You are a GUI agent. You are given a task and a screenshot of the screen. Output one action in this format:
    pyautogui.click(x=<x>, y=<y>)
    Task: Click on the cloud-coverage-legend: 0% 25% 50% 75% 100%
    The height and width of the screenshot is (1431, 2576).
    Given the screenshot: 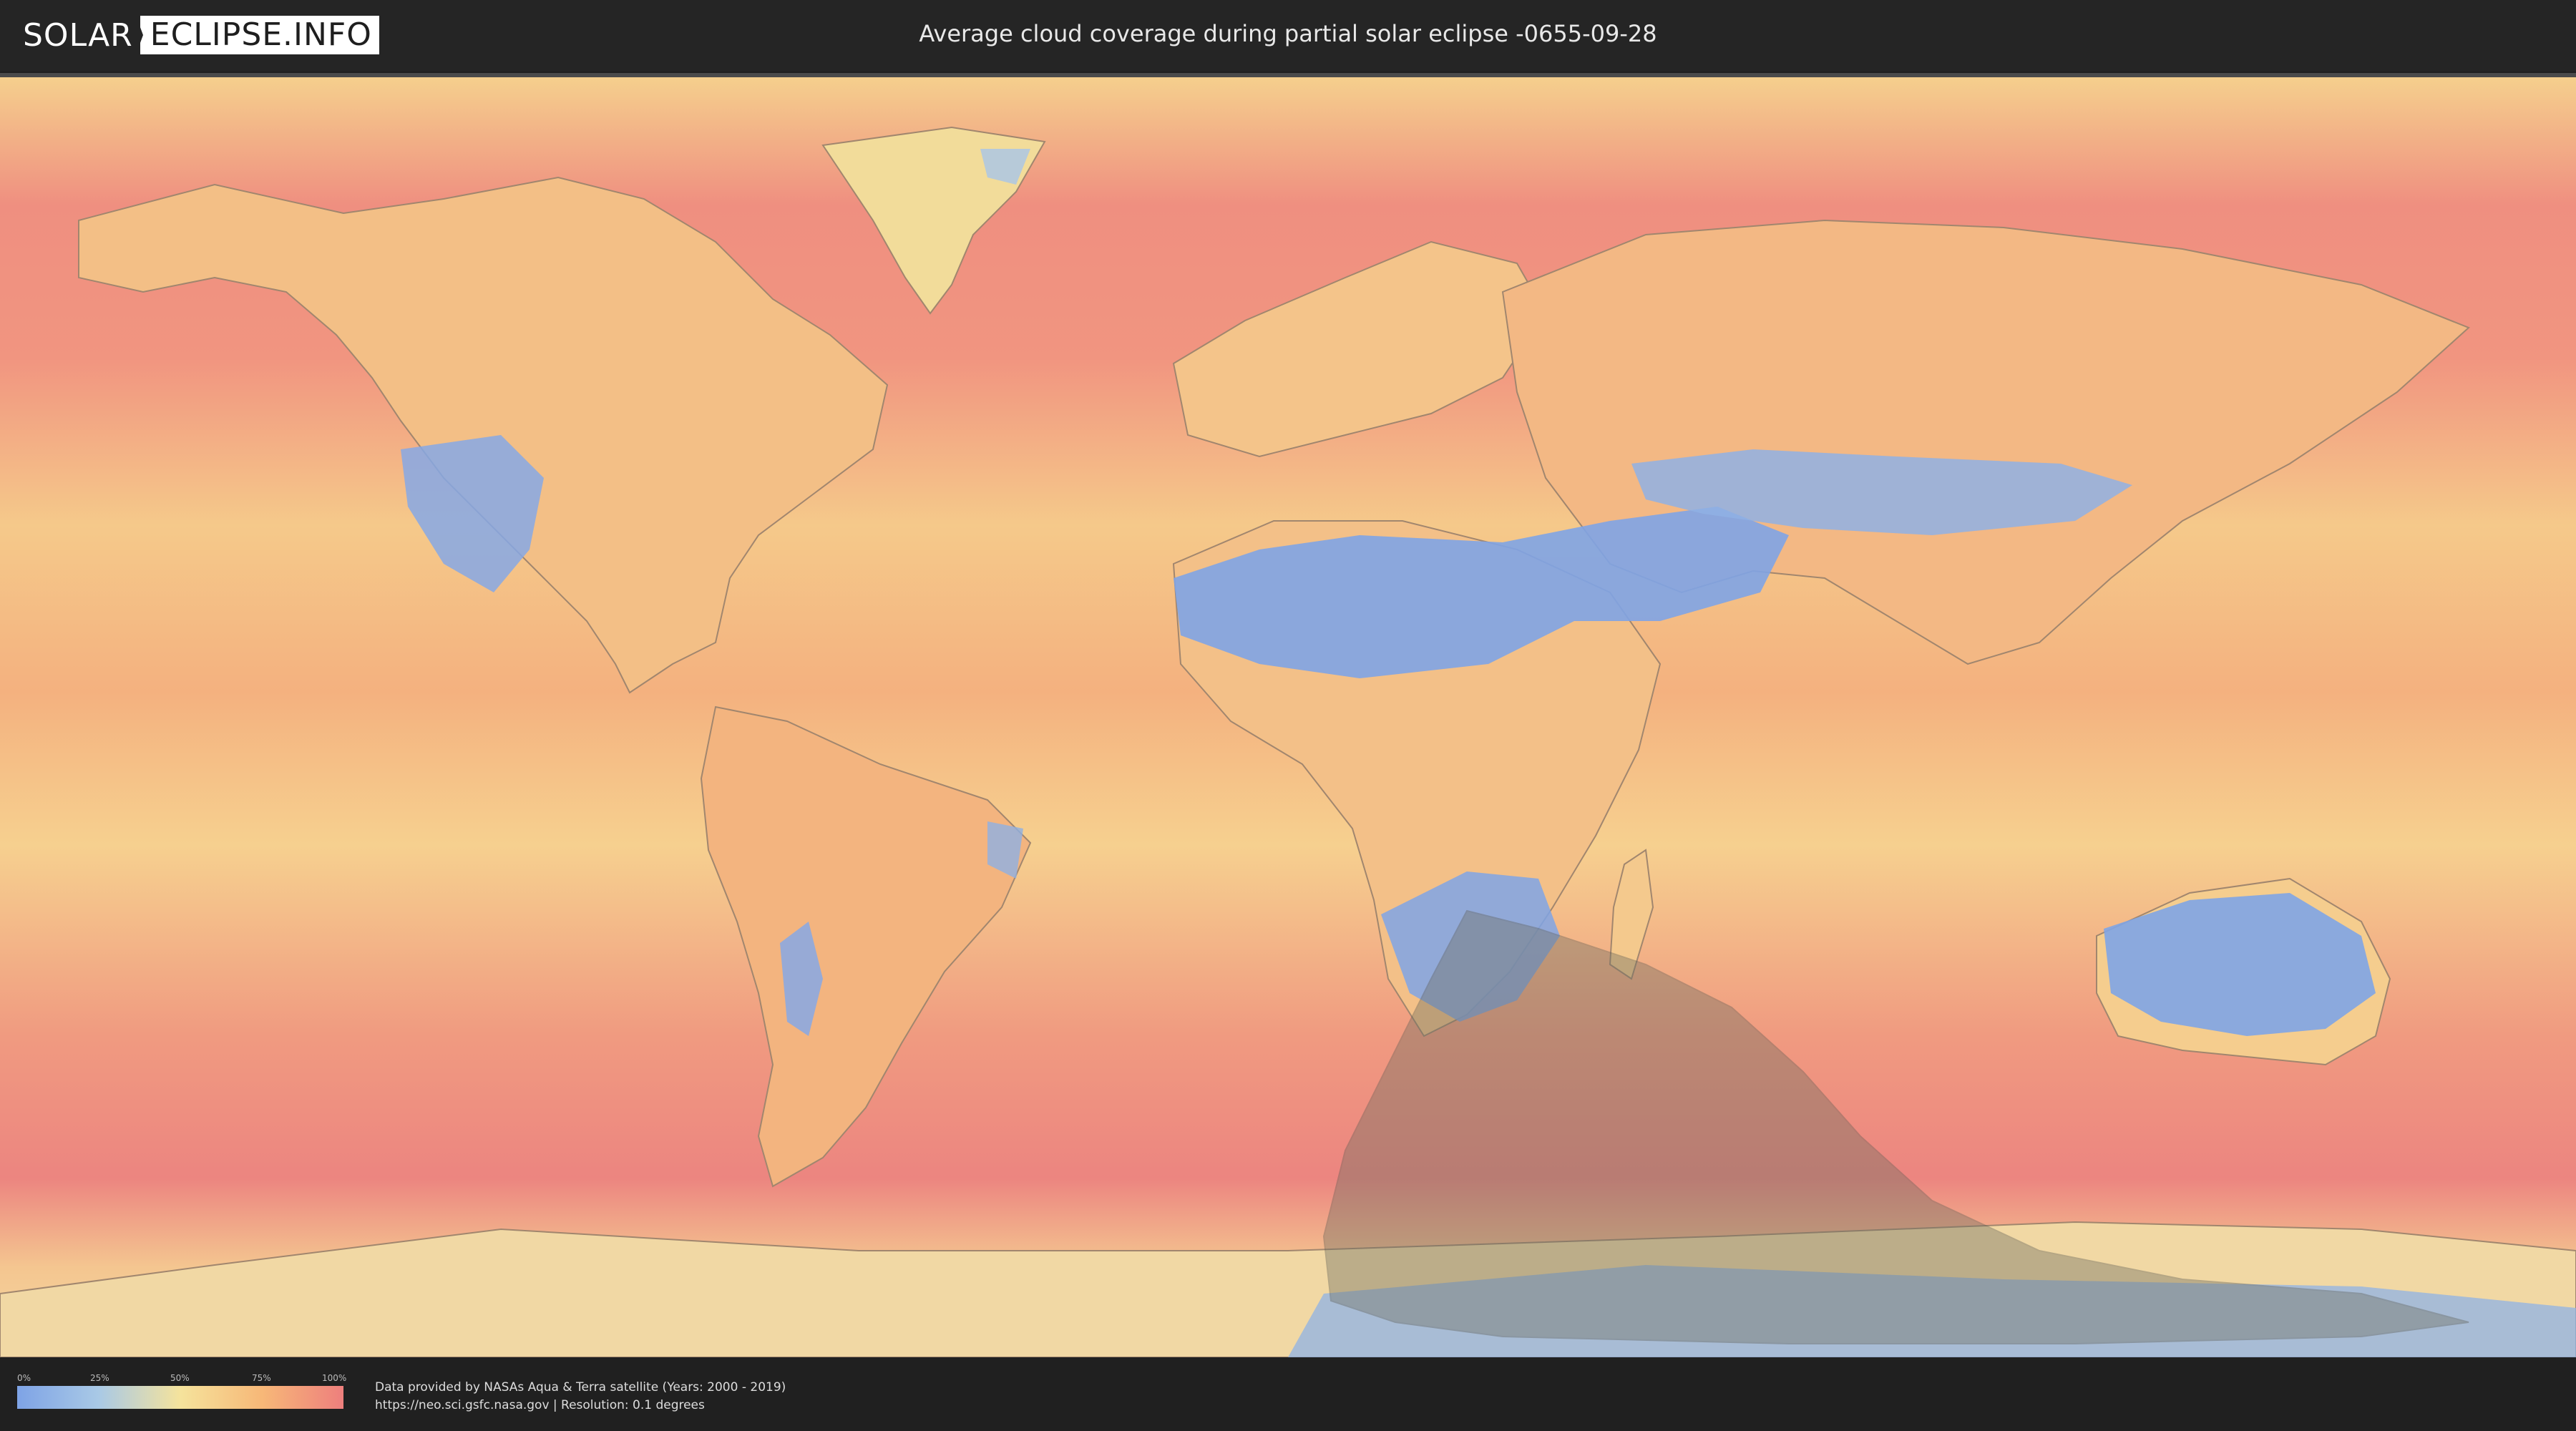 What is the action you would take?
    pyautogui.click(x=182, y=1391)
    